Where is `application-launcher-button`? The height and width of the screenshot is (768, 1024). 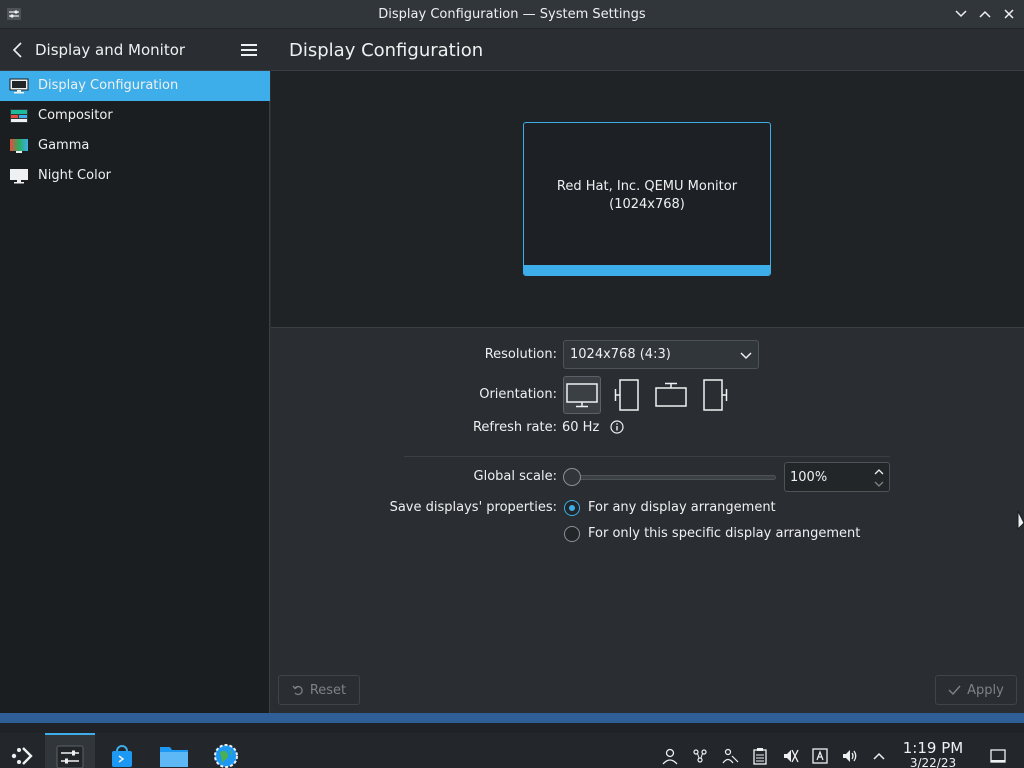
application-launcher-button is located at coordinates (22, 750).